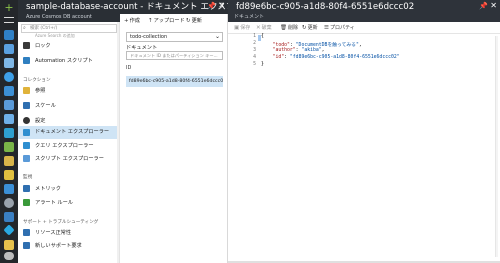 This screenshot has height=263, width=500. What do you see at coordinates (364, 18) in the screenshot?
I see `right-blade-subtitle-bar: ドキュメント` at bounding box center [364, 18].